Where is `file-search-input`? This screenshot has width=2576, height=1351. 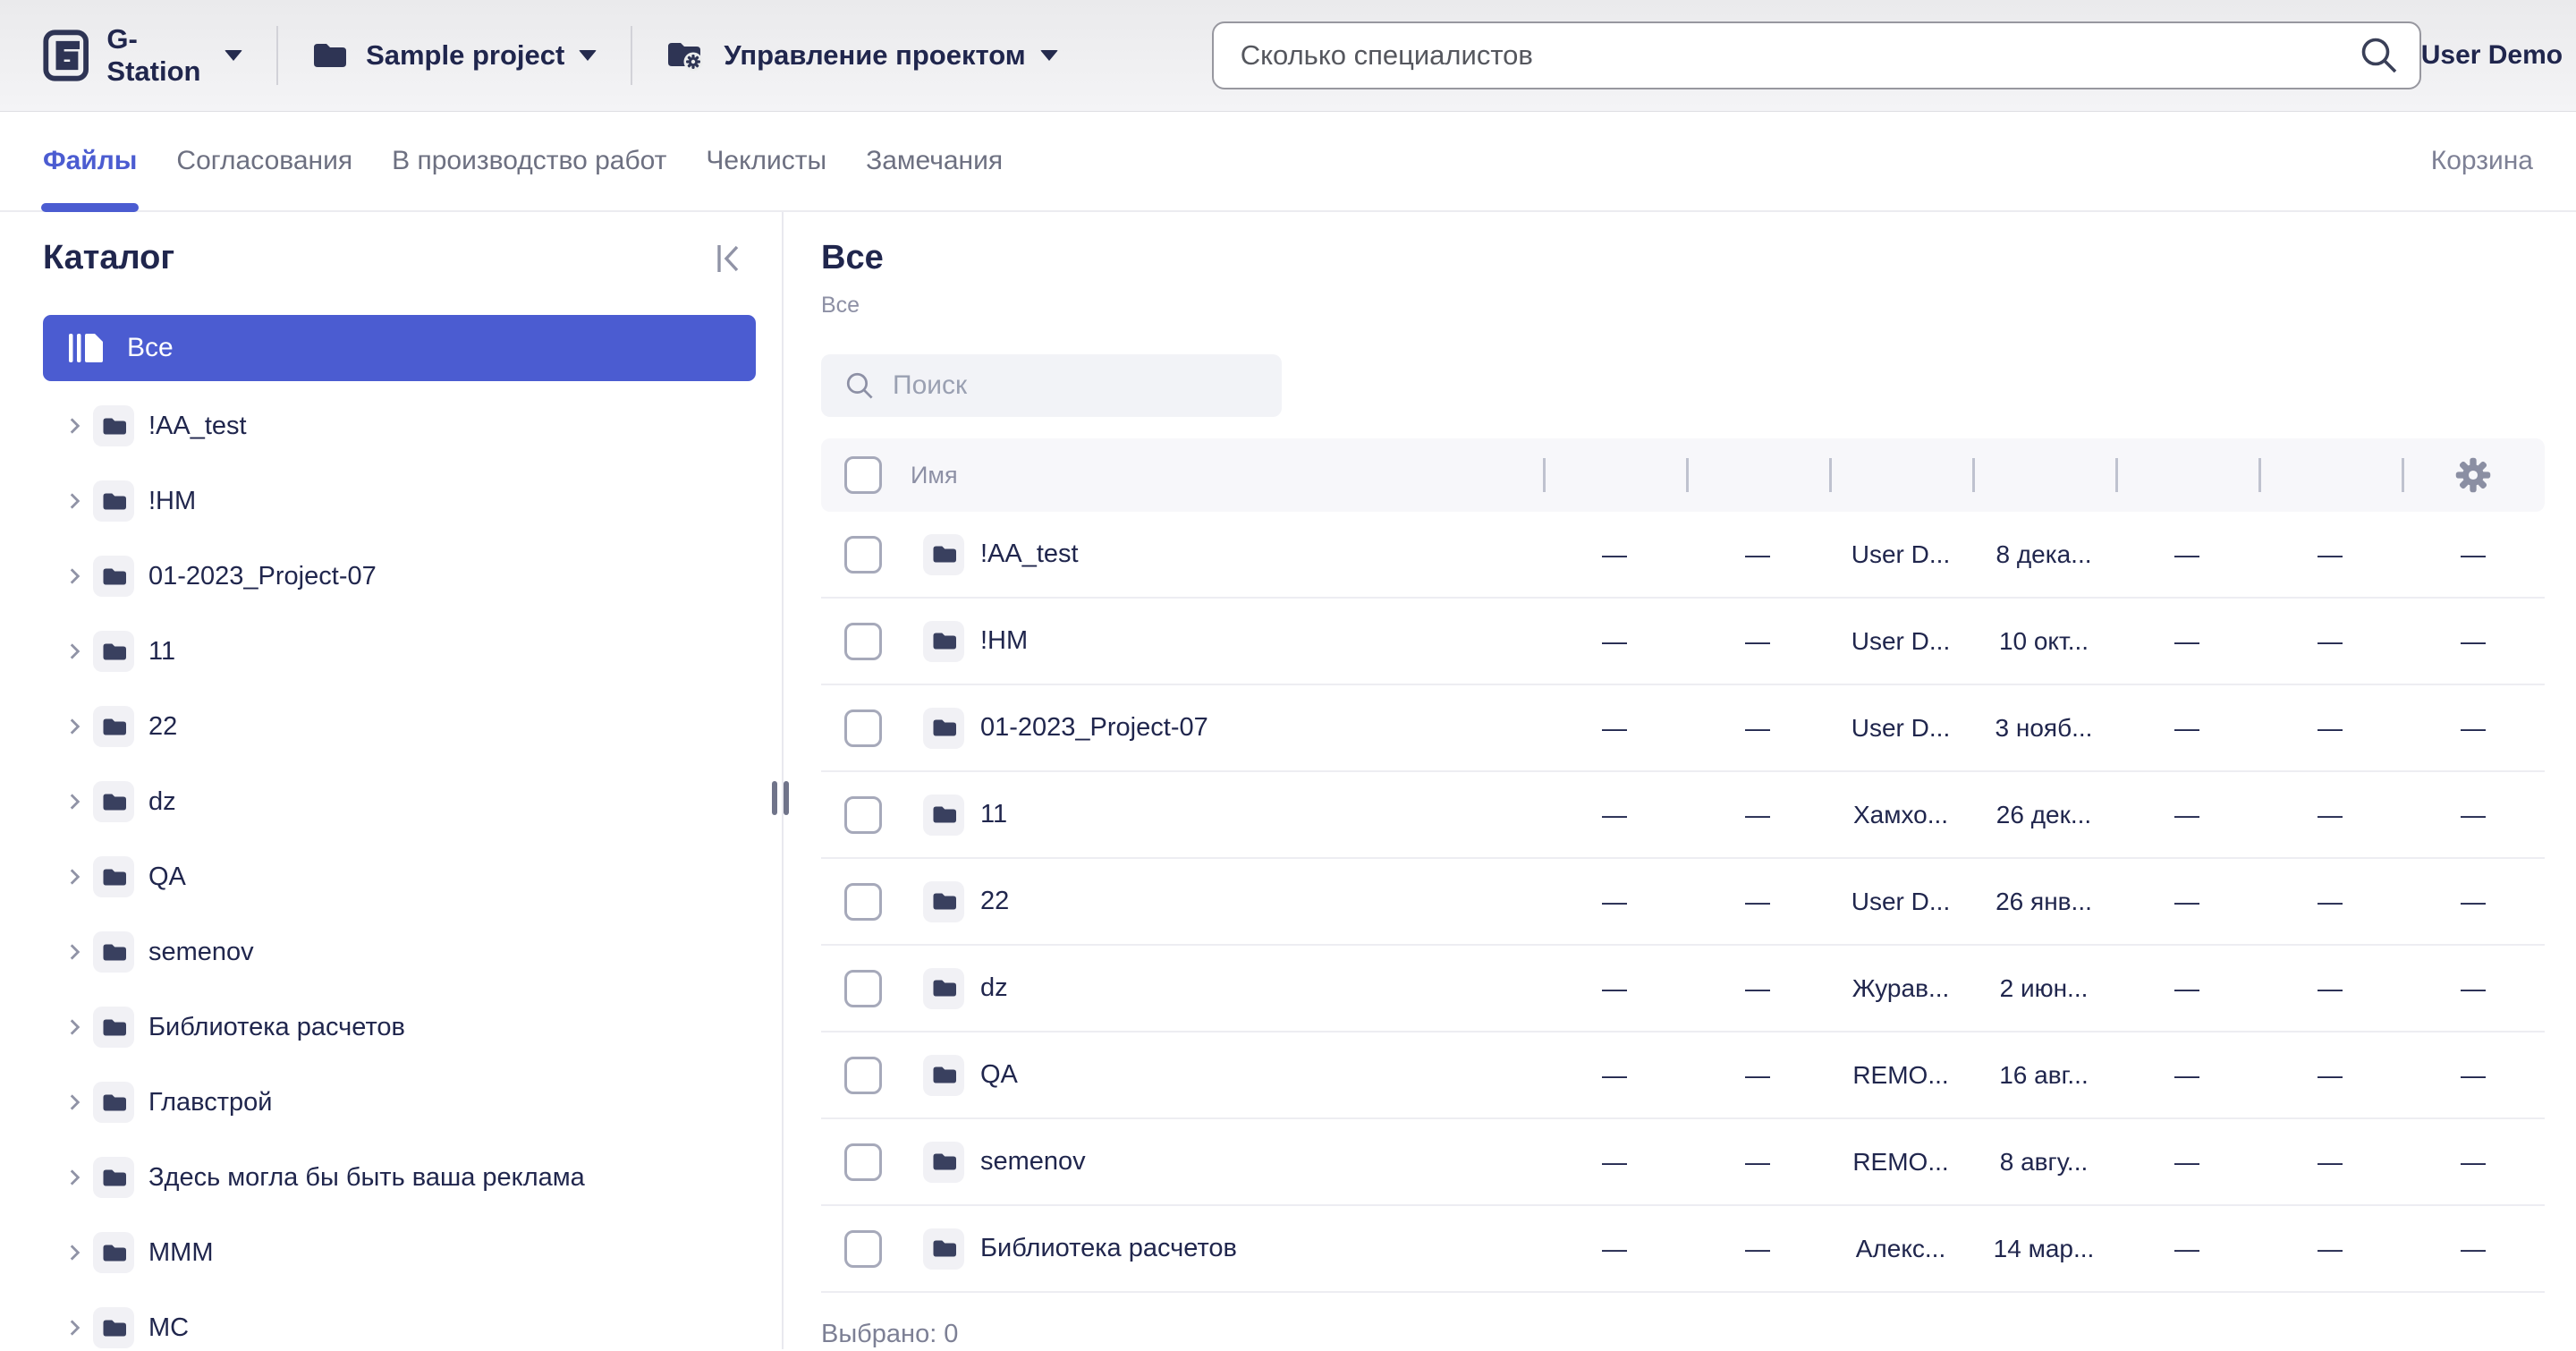
file-search-input is located at coordinates (1078, 386).